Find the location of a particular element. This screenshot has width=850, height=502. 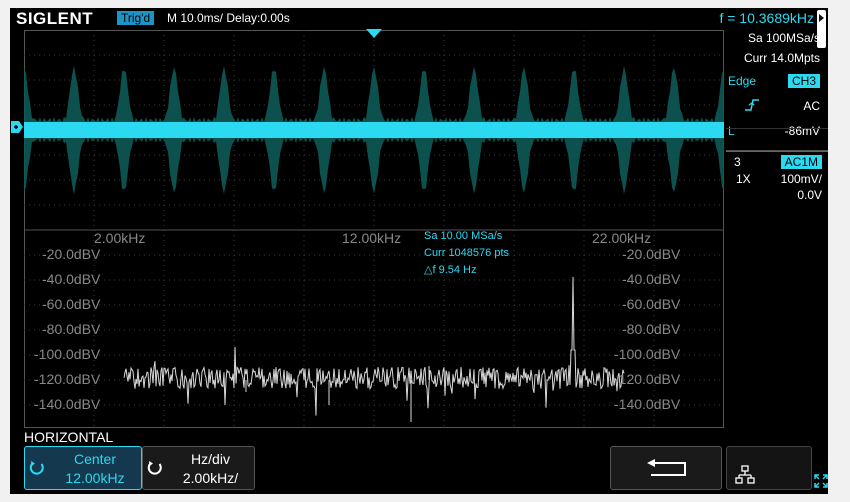

fft-dbv-label-right: -20.0dBV is located at coordinates (651, 254).